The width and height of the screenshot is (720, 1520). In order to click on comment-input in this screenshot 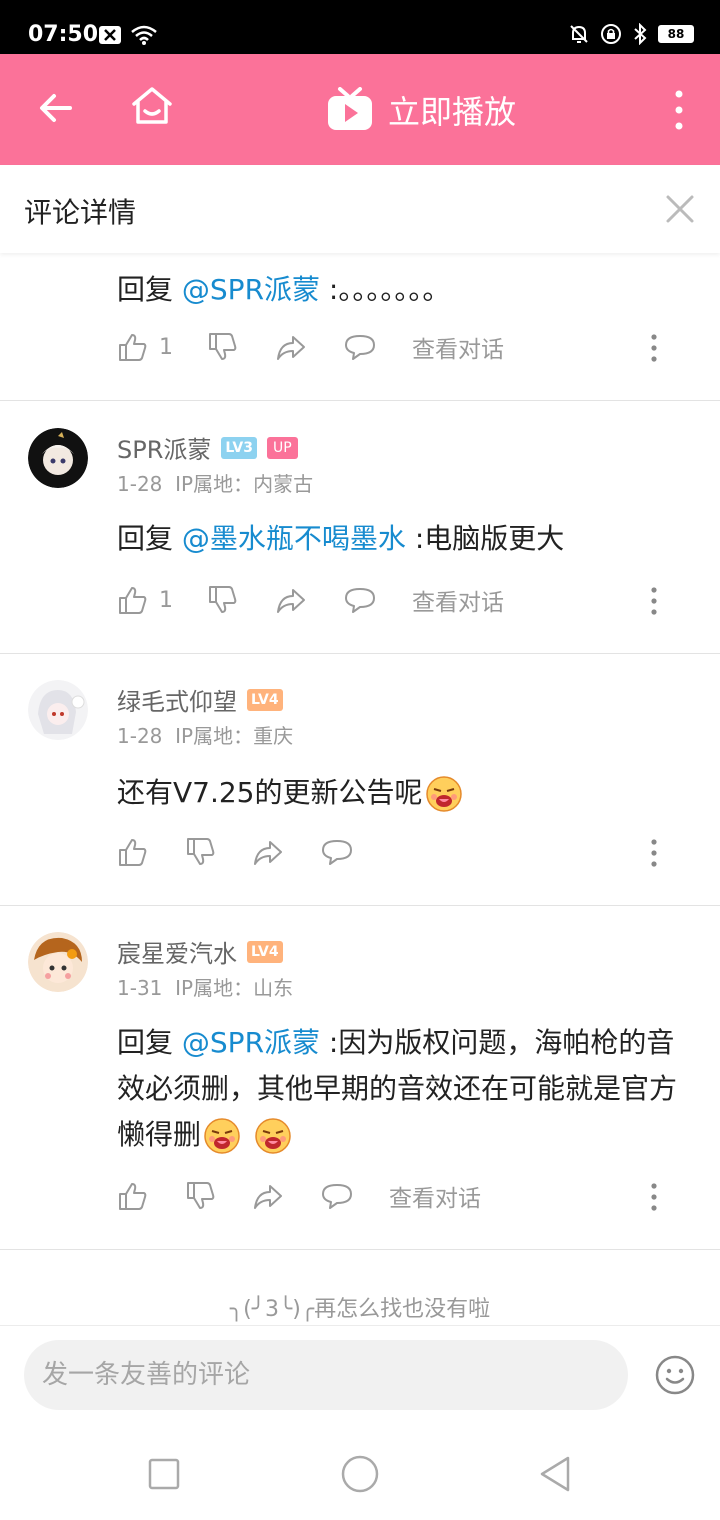, I will do `click(326, 1375)`.